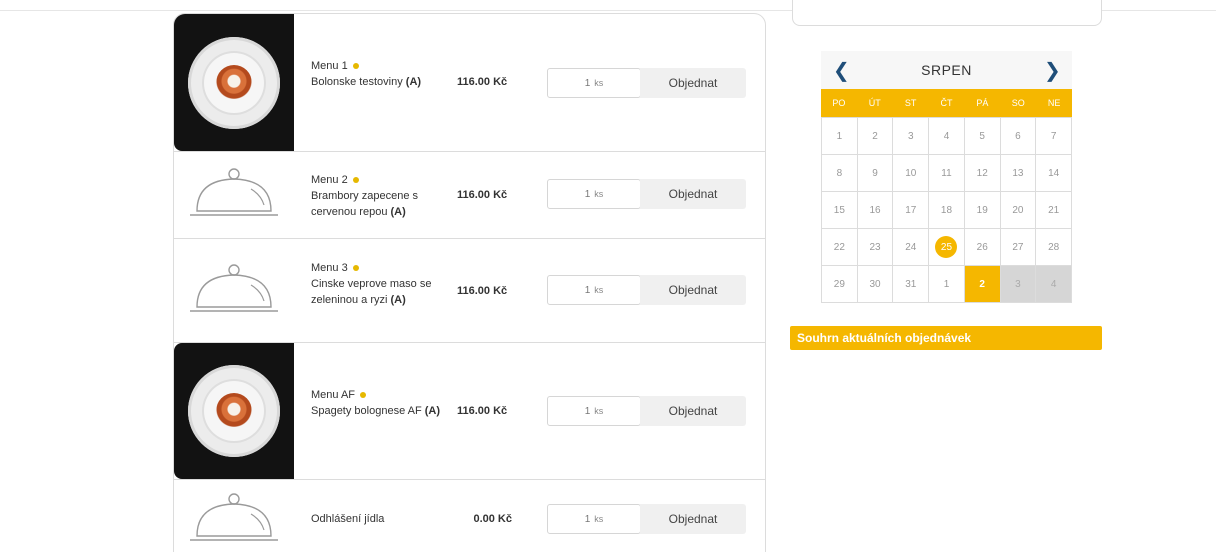 The height and width of the screenshot is (552, 1216). What do you see at coordinates (875, 284) in the screenshot?
I see `calendar-day: 30` at bounding box center [875, 284].